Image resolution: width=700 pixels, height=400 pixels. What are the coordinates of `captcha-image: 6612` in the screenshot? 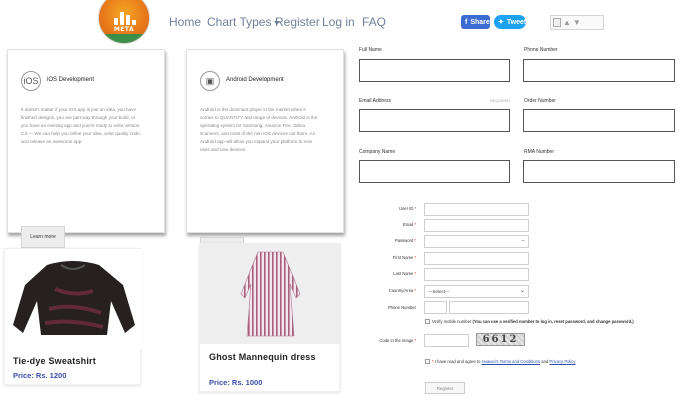 It's located at (500, 339).